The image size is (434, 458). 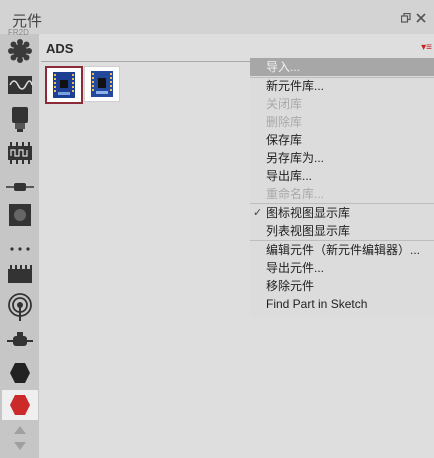 What do you see at coordinates (20, 187) in the screenshot?
I see `resistor-icon` at bounding box center [20, 187].